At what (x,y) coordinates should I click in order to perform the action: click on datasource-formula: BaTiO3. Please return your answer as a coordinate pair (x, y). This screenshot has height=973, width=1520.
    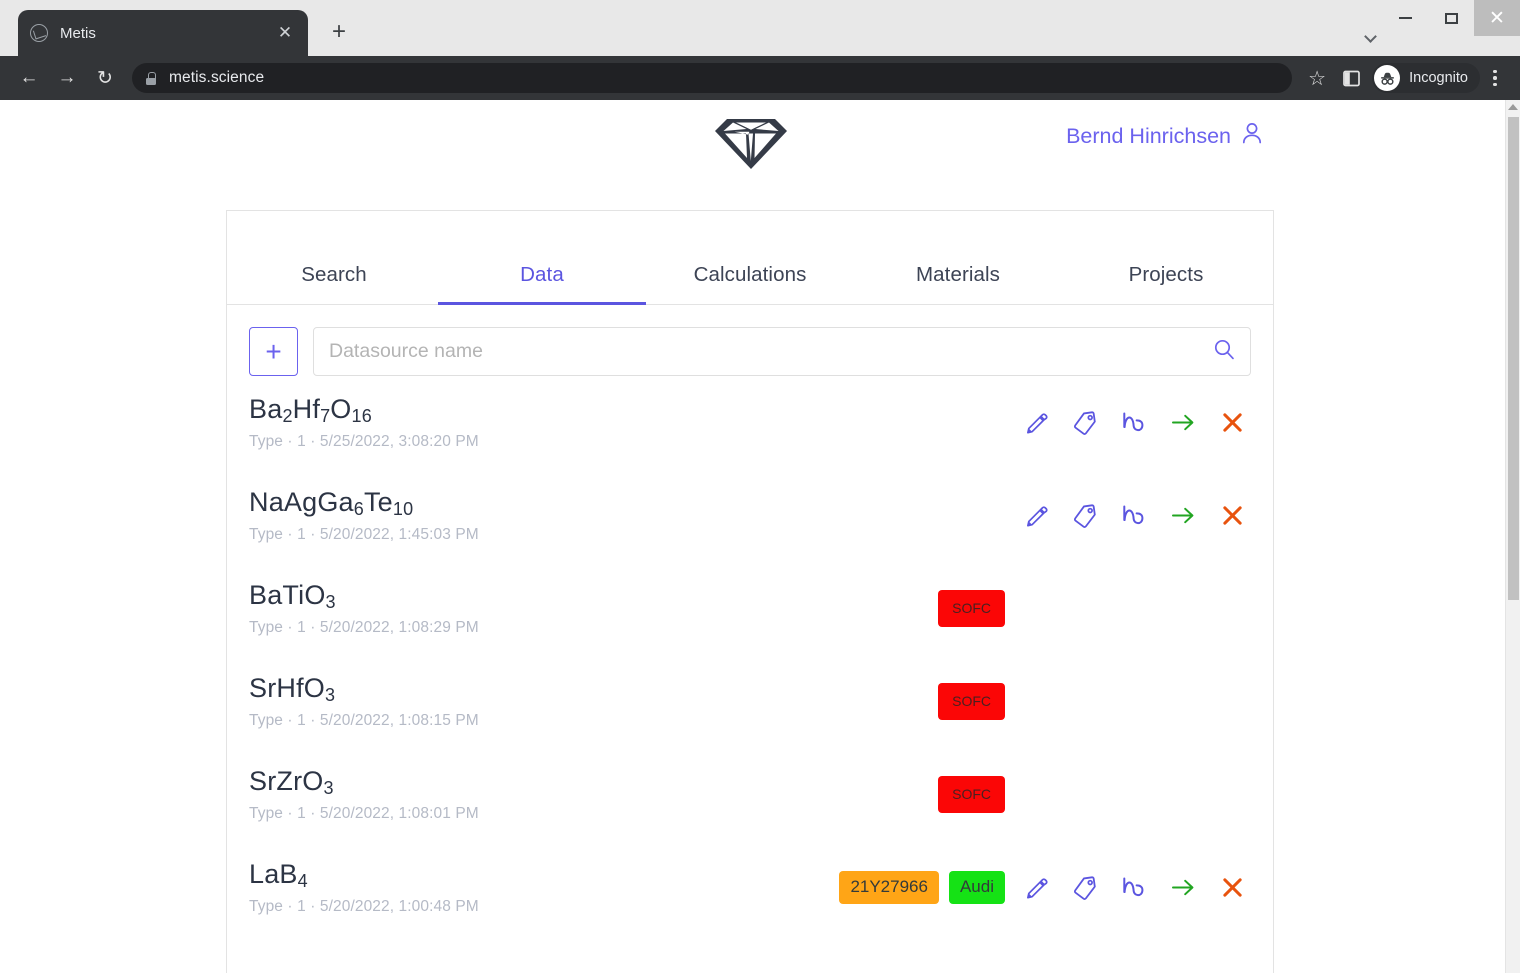
    Looking at the image, I should click on (292, 596).